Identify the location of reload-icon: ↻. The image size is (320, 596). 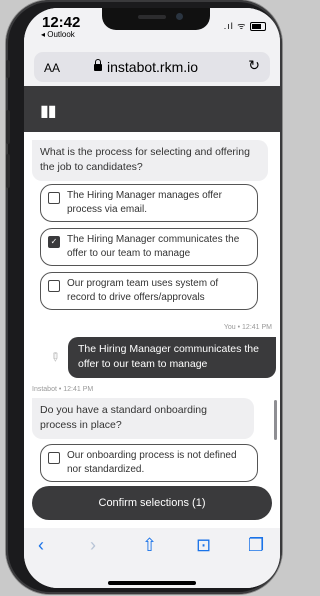
(254, 65).